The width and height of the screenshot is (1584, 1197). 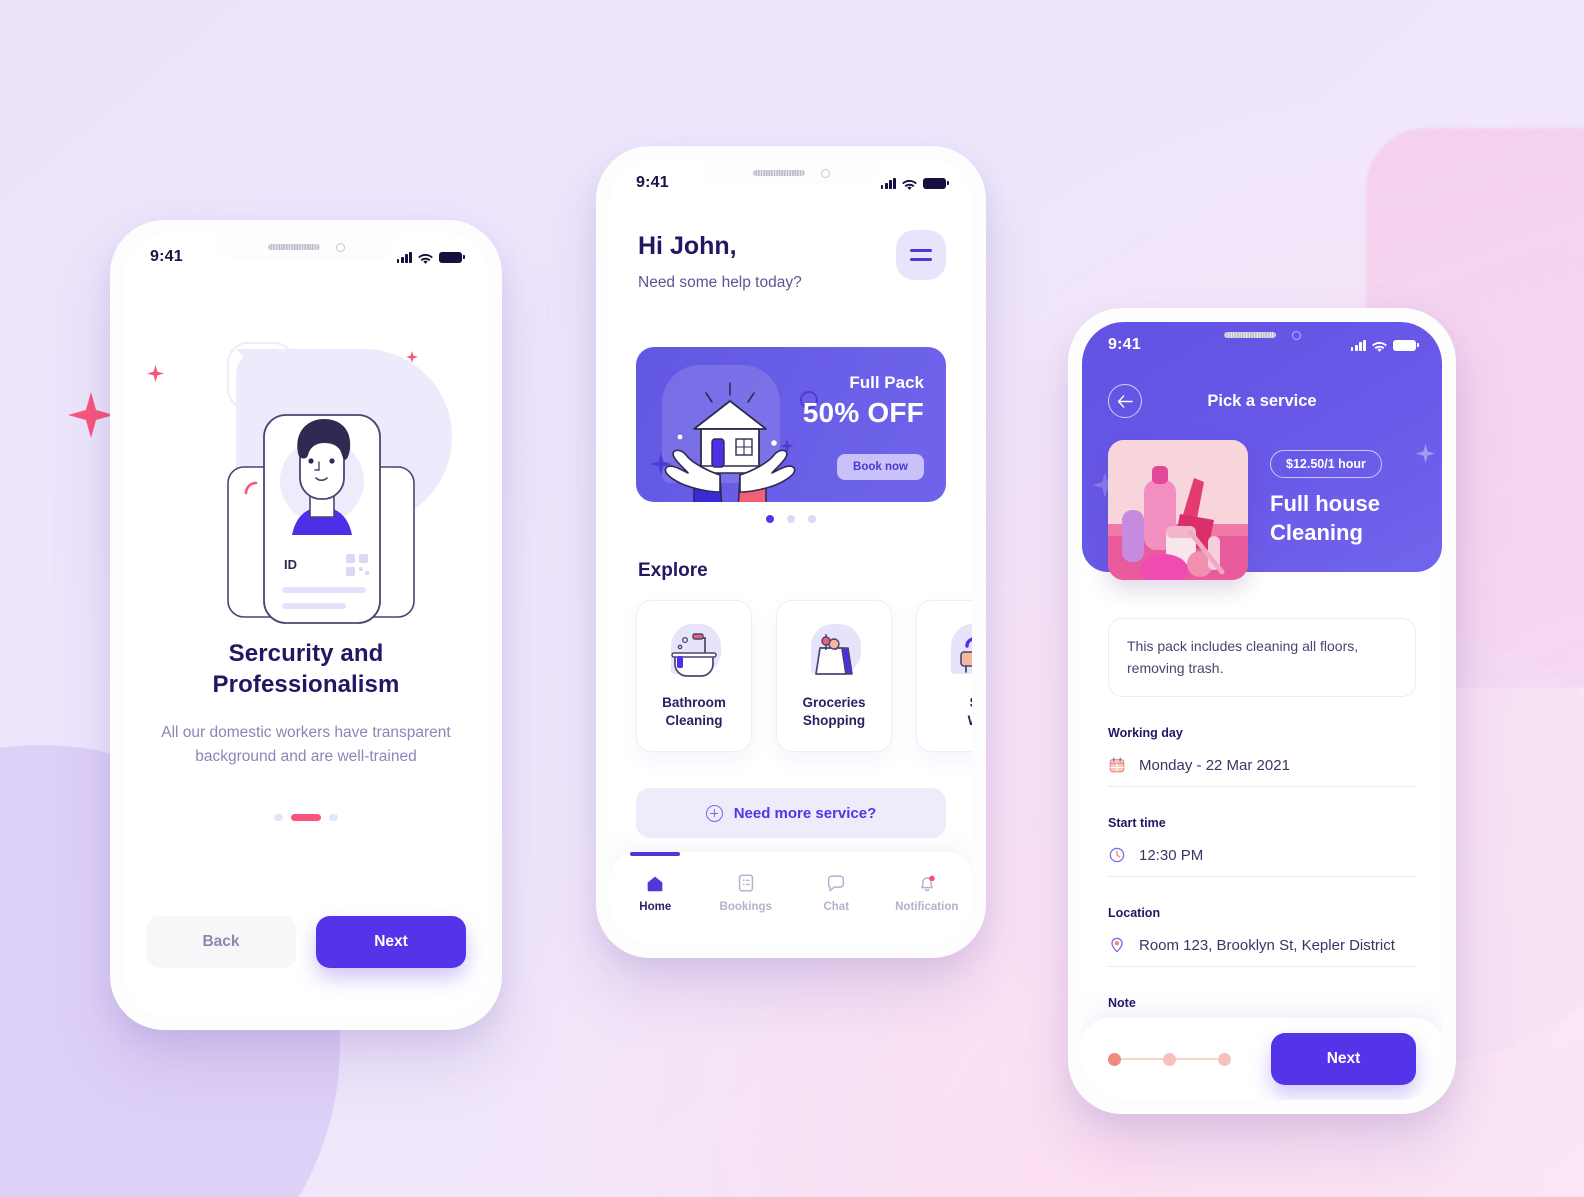 I want to click on service-name-line1: Full house, so click(x=1325, y=503).